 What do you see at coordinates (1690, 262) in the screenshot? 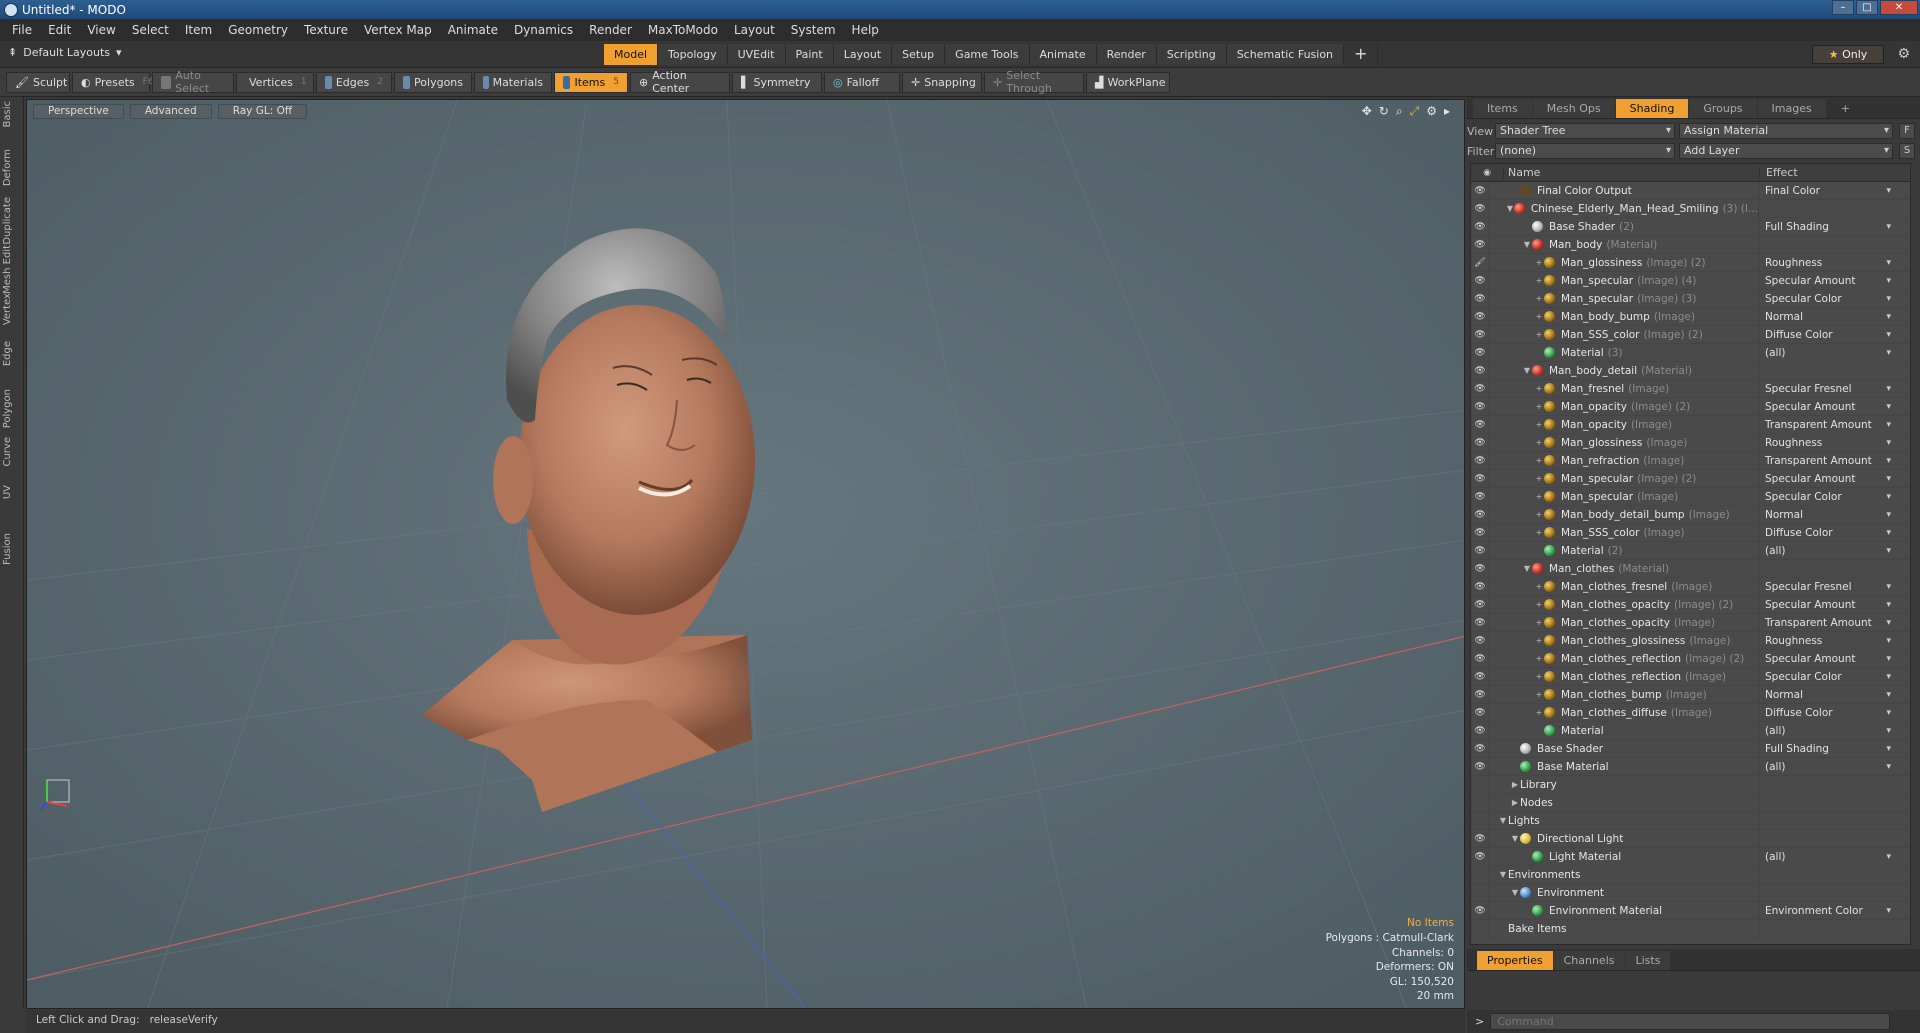
I see `shader-tree-row: 🖌 + Man_glossiness (Image) (2) Roughness` at bounding box center [1690, 262].